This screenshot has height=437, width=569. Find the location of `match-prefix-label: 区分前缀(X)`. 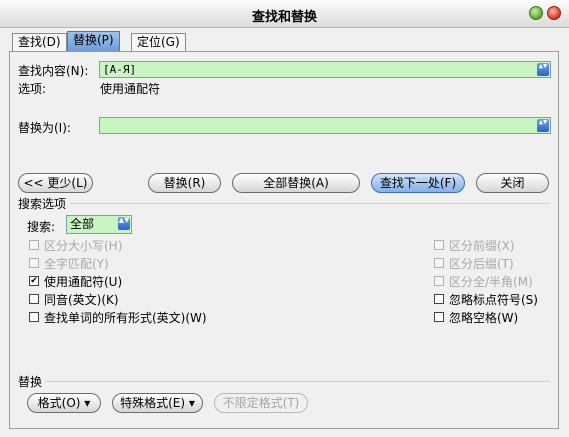

match-prefix-label: 区分前缀(X) is located at coordinates (482, 246).